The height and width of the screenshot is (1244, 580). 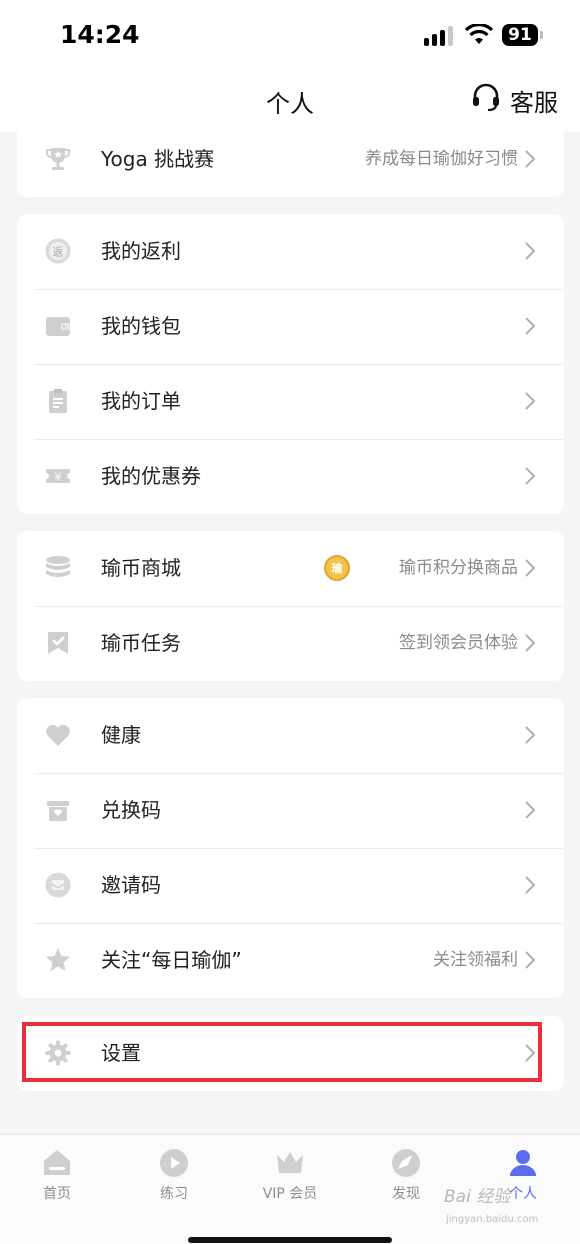 What do you see at coordinates (290, 960) in the screenshot?
I see `list-item-follow: 关注“每日瑜伽” 关注领福利` at bounding box center [290, 960].